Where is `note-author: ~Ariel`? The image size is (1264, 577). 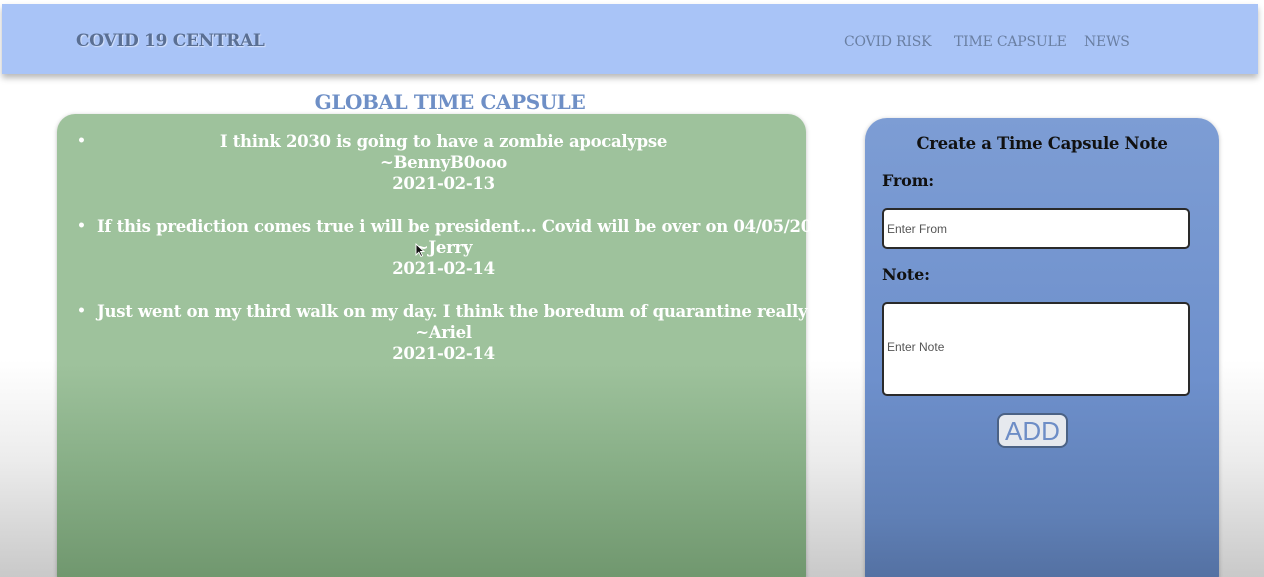 note-author: ~Ariel is located at coordinates (443, 332).